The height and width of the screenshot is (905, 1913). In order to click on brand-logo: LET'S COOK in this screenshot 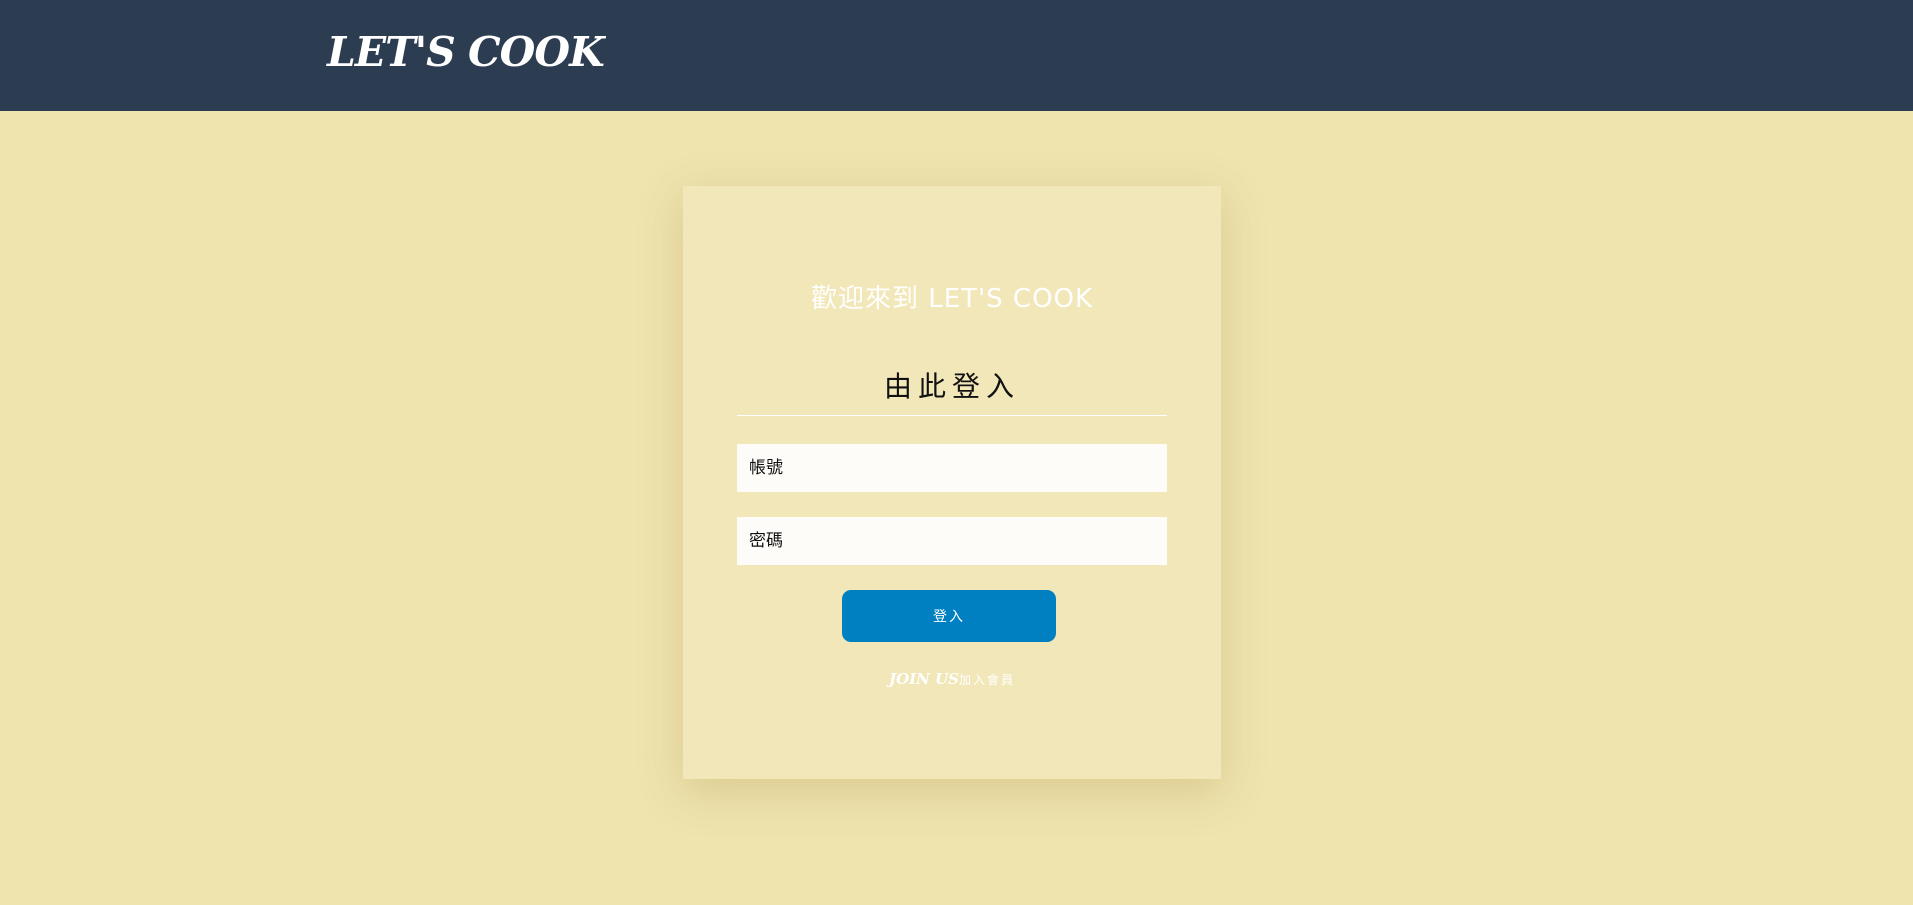, I will do `click(466, 52)`.